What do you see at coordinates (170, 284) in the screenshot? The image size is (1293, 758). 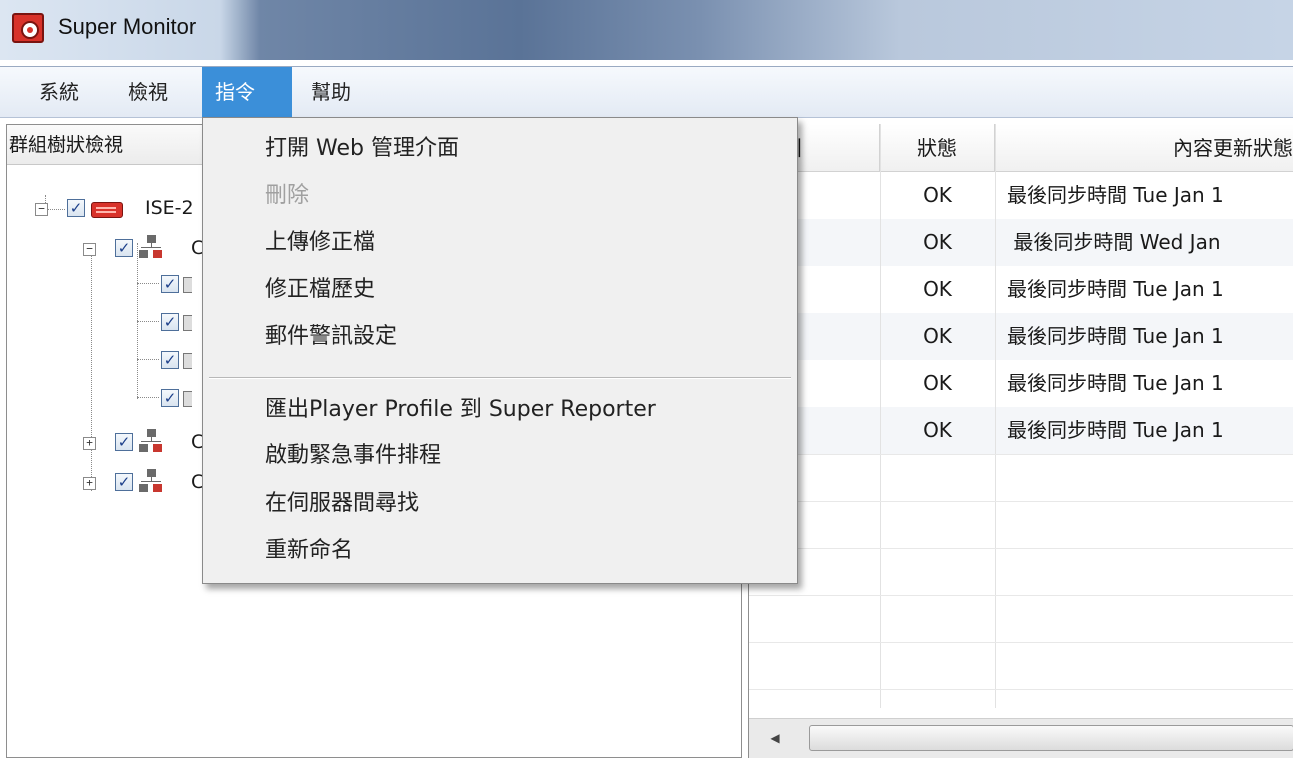 I see `tree-checkbox-player-1: ✓` at bounding box center [170, 284].